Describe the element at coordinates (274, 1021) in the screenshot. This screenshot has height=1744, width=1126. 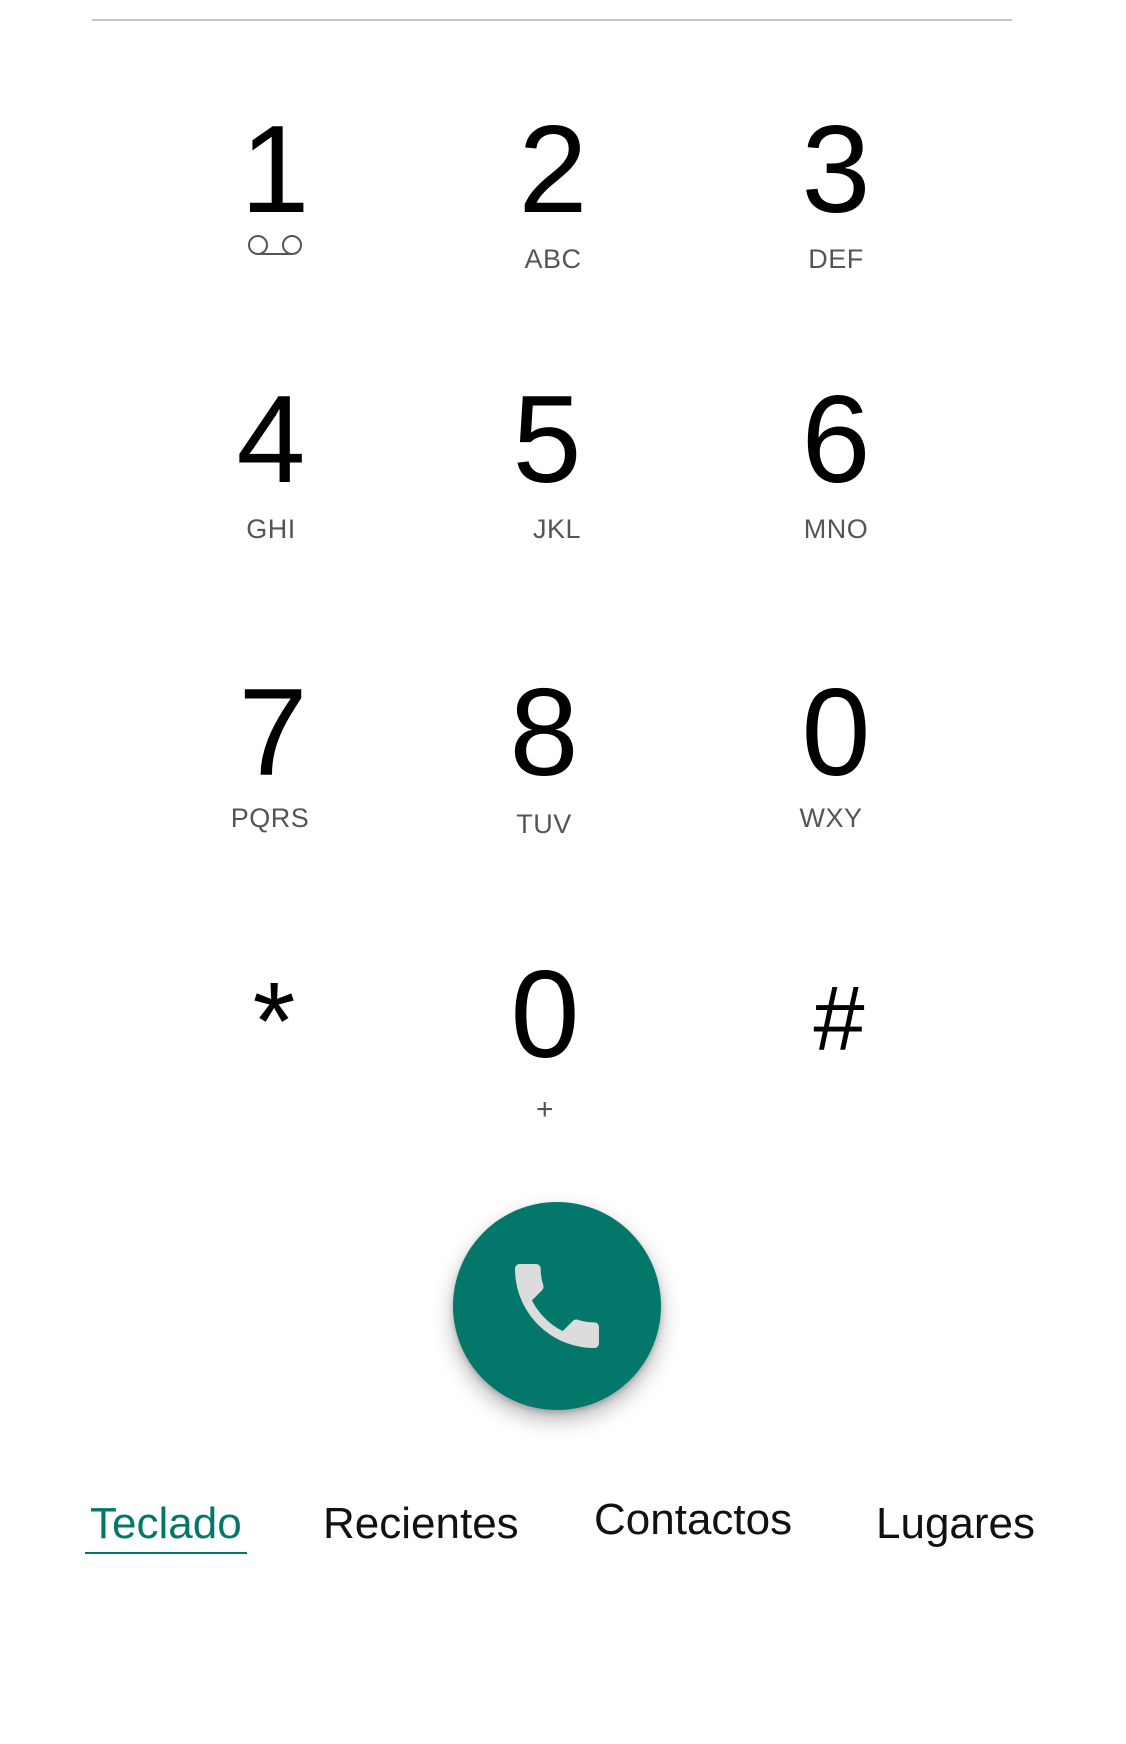
I see `key-digit: *` at that location.